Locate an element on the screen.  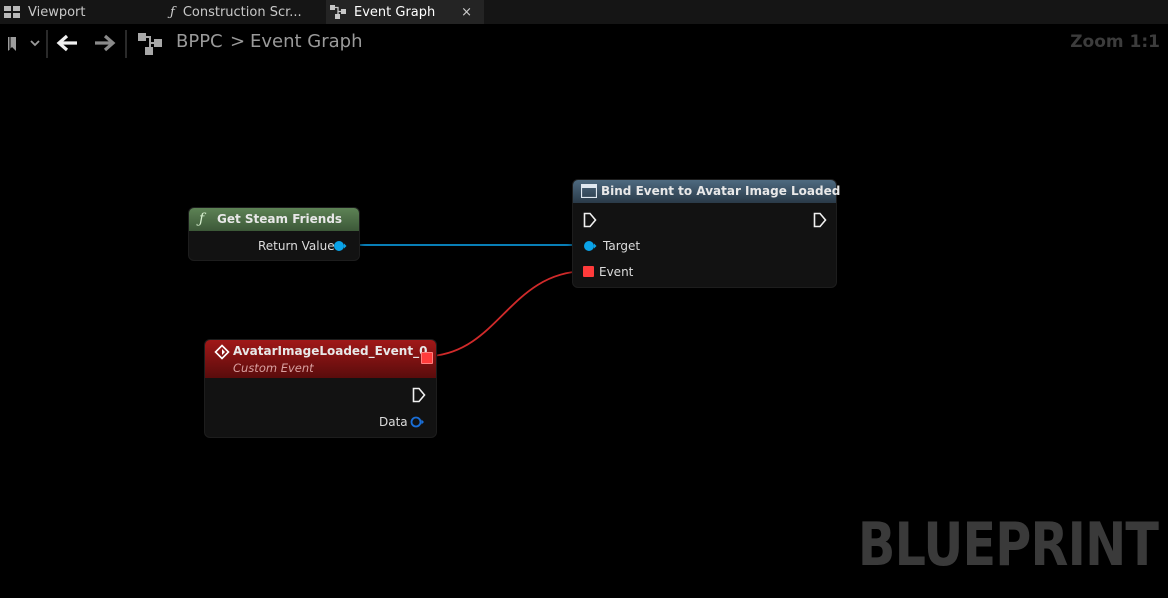
graph-wires is located at coordinates (466, 300).